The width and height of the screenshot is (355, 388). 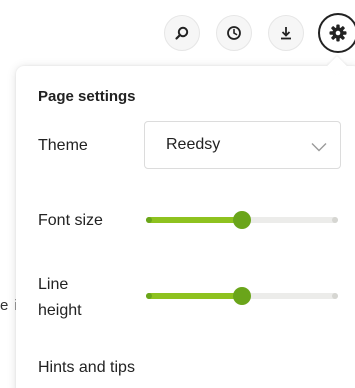 I want to click on font-size-slider, so click(x=242, y=220).